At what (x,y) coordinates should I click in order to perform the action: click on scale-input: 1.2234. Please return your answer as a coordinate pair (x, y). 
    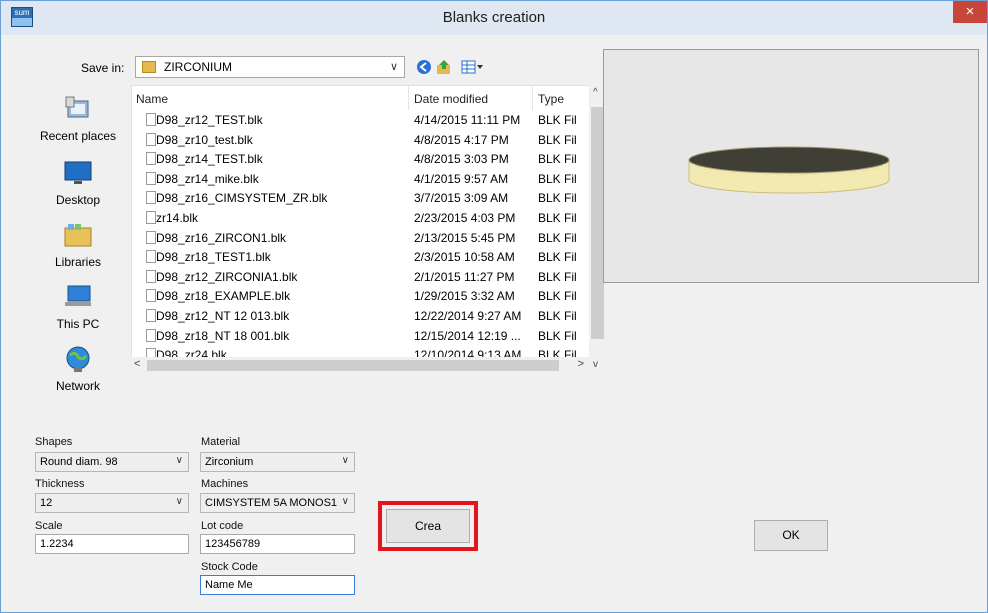
    Looking at the image, I should click on (112, 544).